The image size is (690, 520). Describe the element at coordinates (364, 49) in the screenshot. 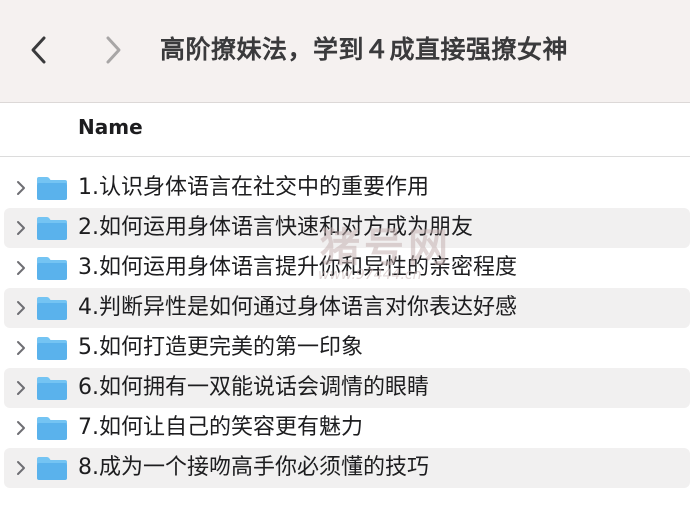

I see `window-title: 高阶撩妹法，学到４成直接强撩女神` at that location.